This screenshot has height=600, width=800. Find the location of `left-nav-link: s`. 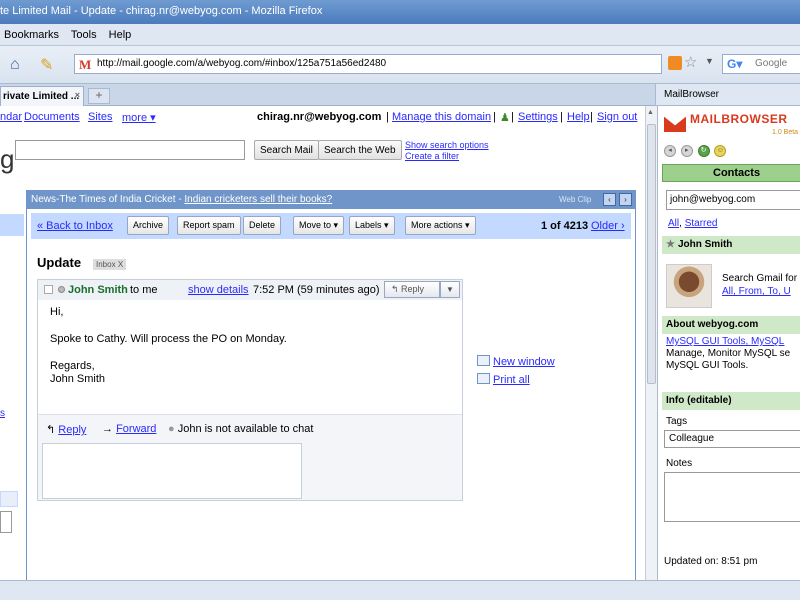

left-nav-link: s is located at coordinates (2, 413).